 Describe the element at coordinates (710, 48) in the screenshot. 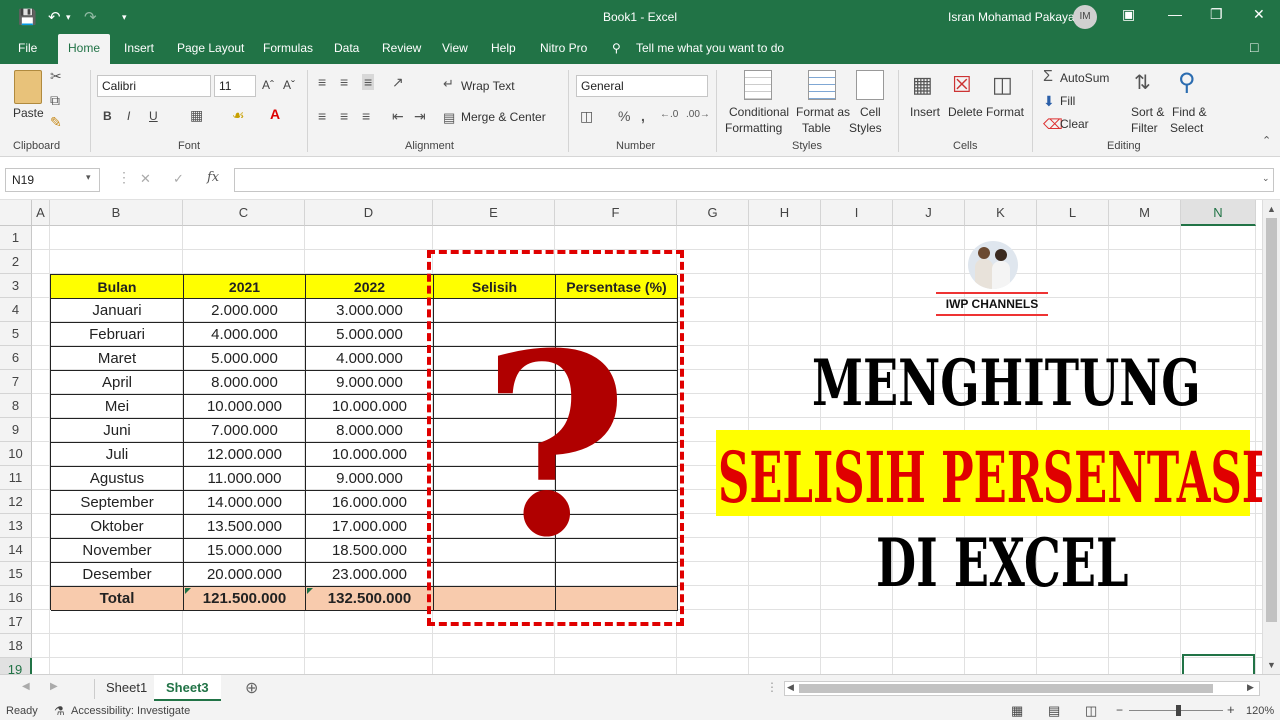

I see `tell-me-search: Tell me what you want to do` at that location.